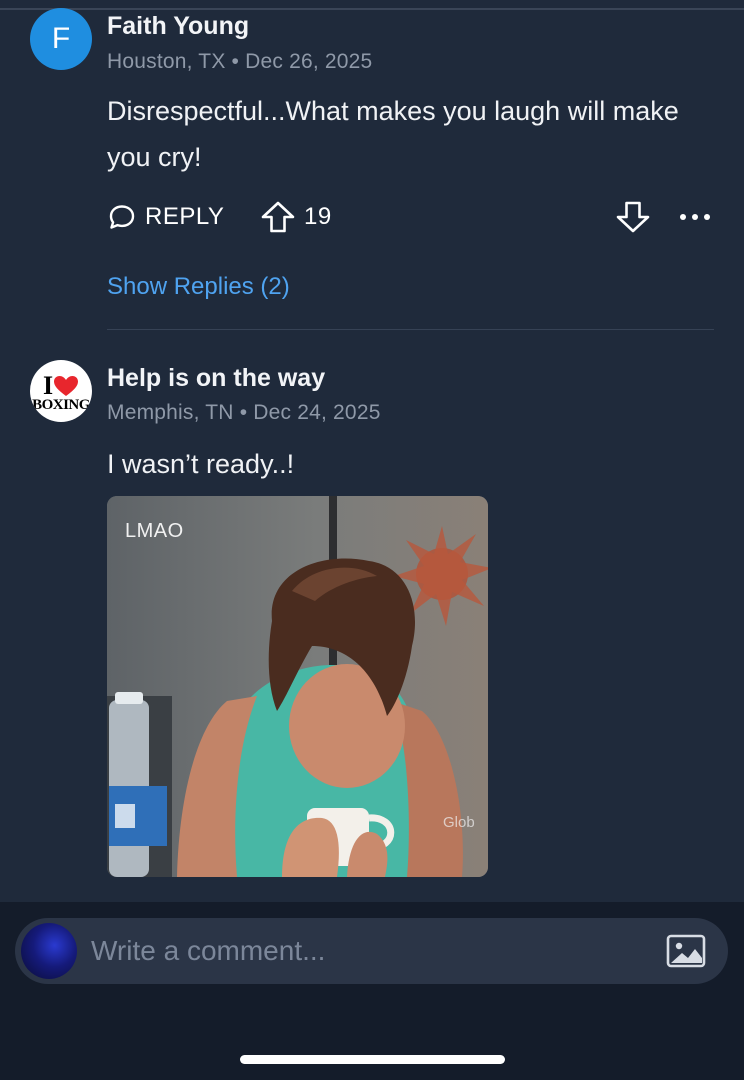 The height and width of the screenshot is (1080, 744). Describe the element at coordinates (48, 385) in the screenshot. I see `logo-letter-i: I` at that location.